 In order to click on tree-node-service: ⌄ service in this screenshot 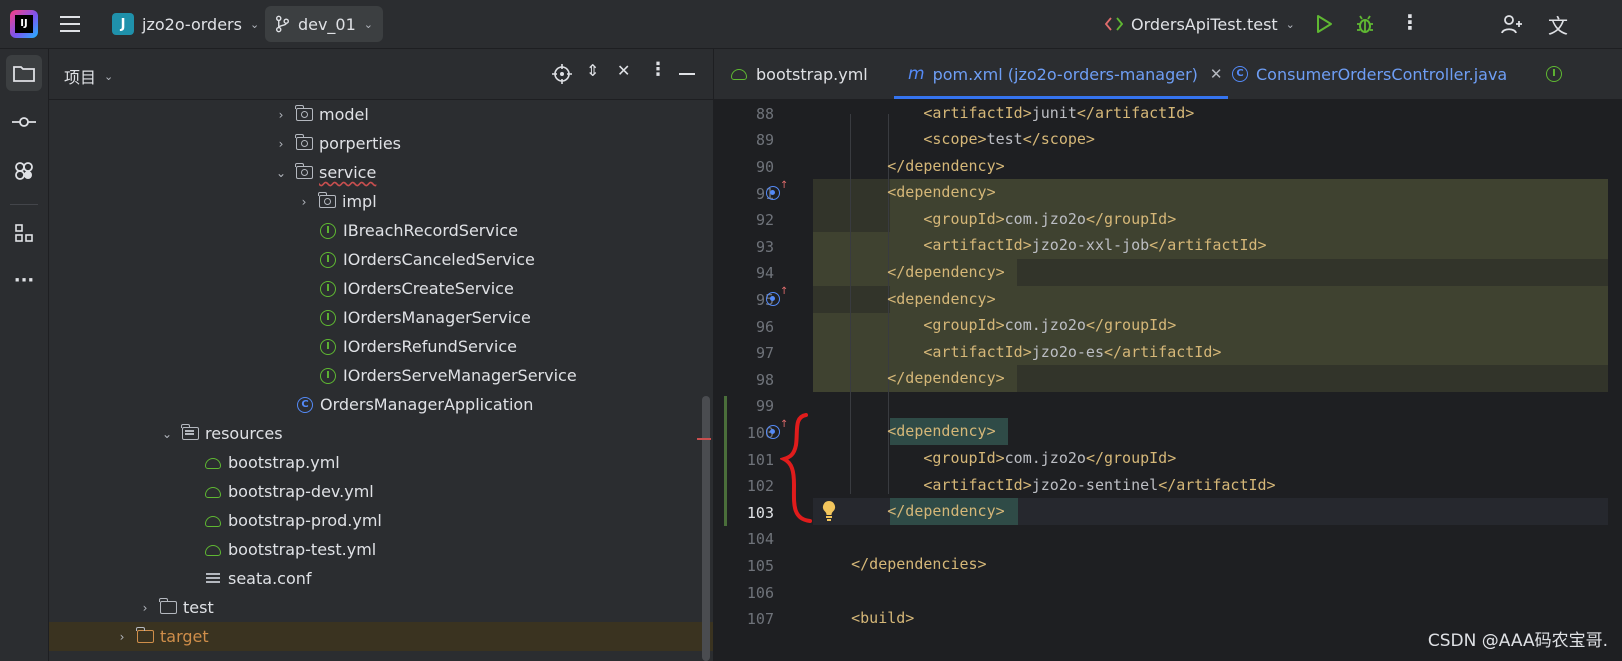, I will do `click(324, 172)`.